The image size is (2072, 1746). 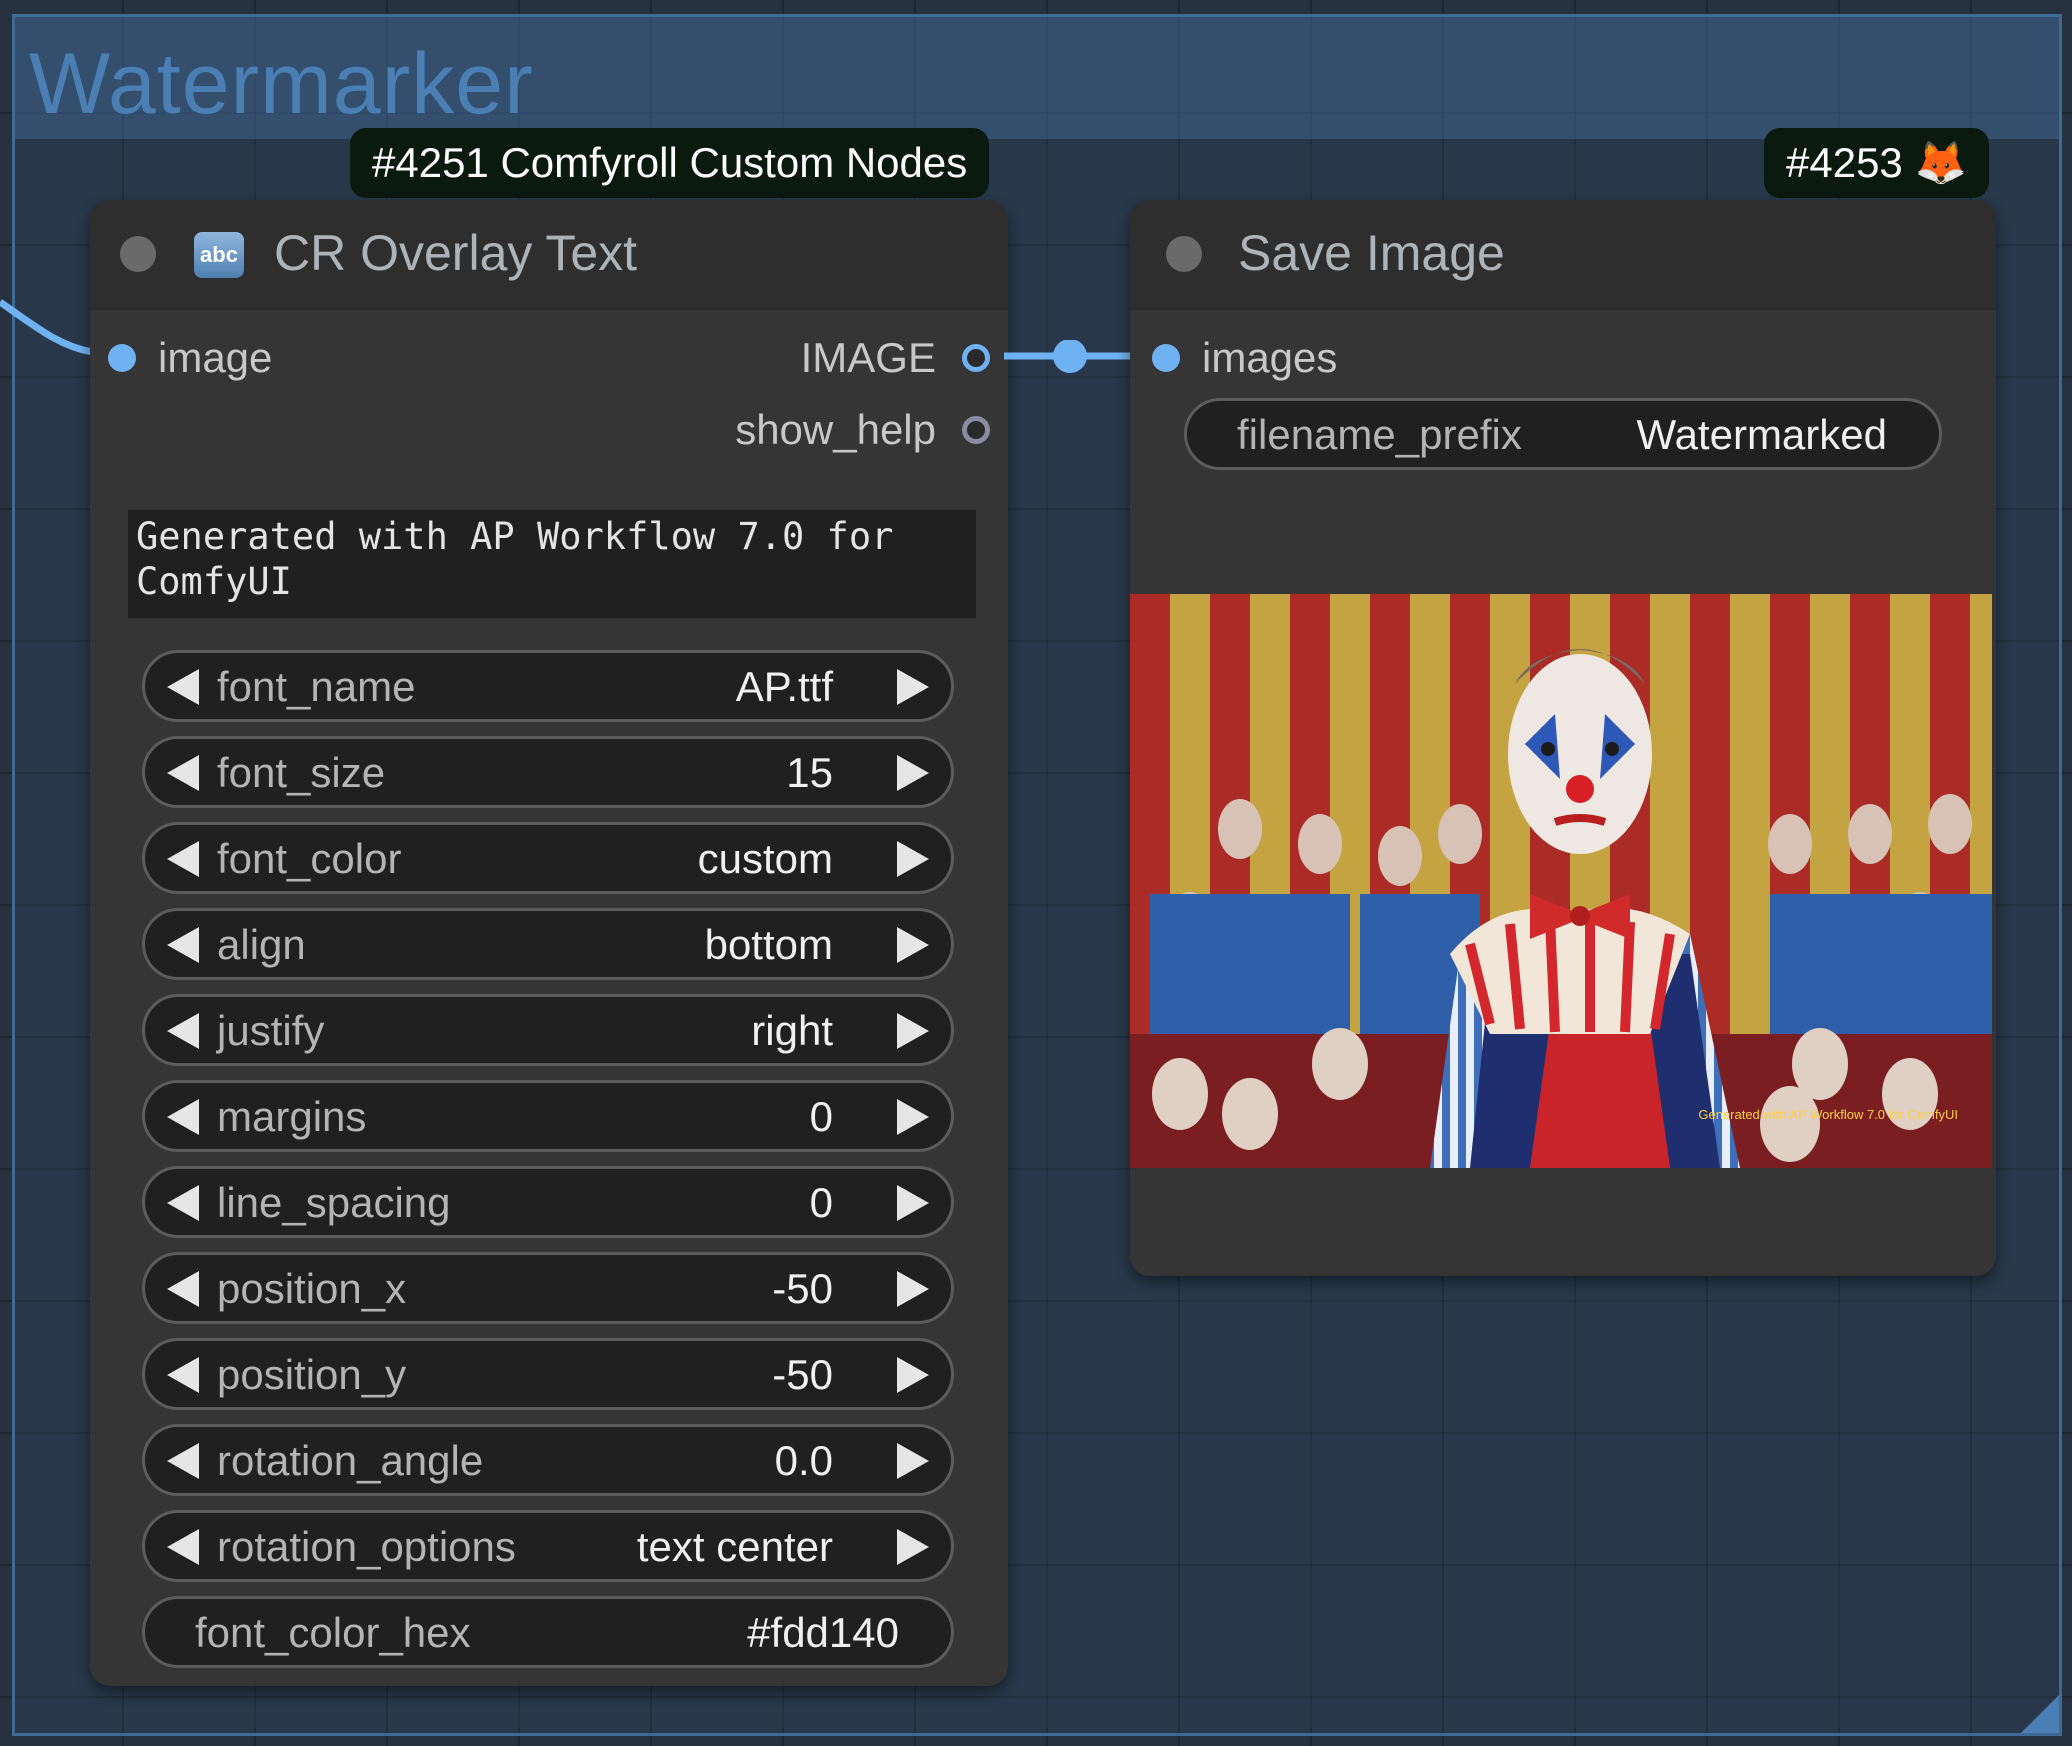 What do you see at coordinates (1563, 255) in the screenshot?
I see `node-title-bar: Save Image` at bounding box center [1563, 255].